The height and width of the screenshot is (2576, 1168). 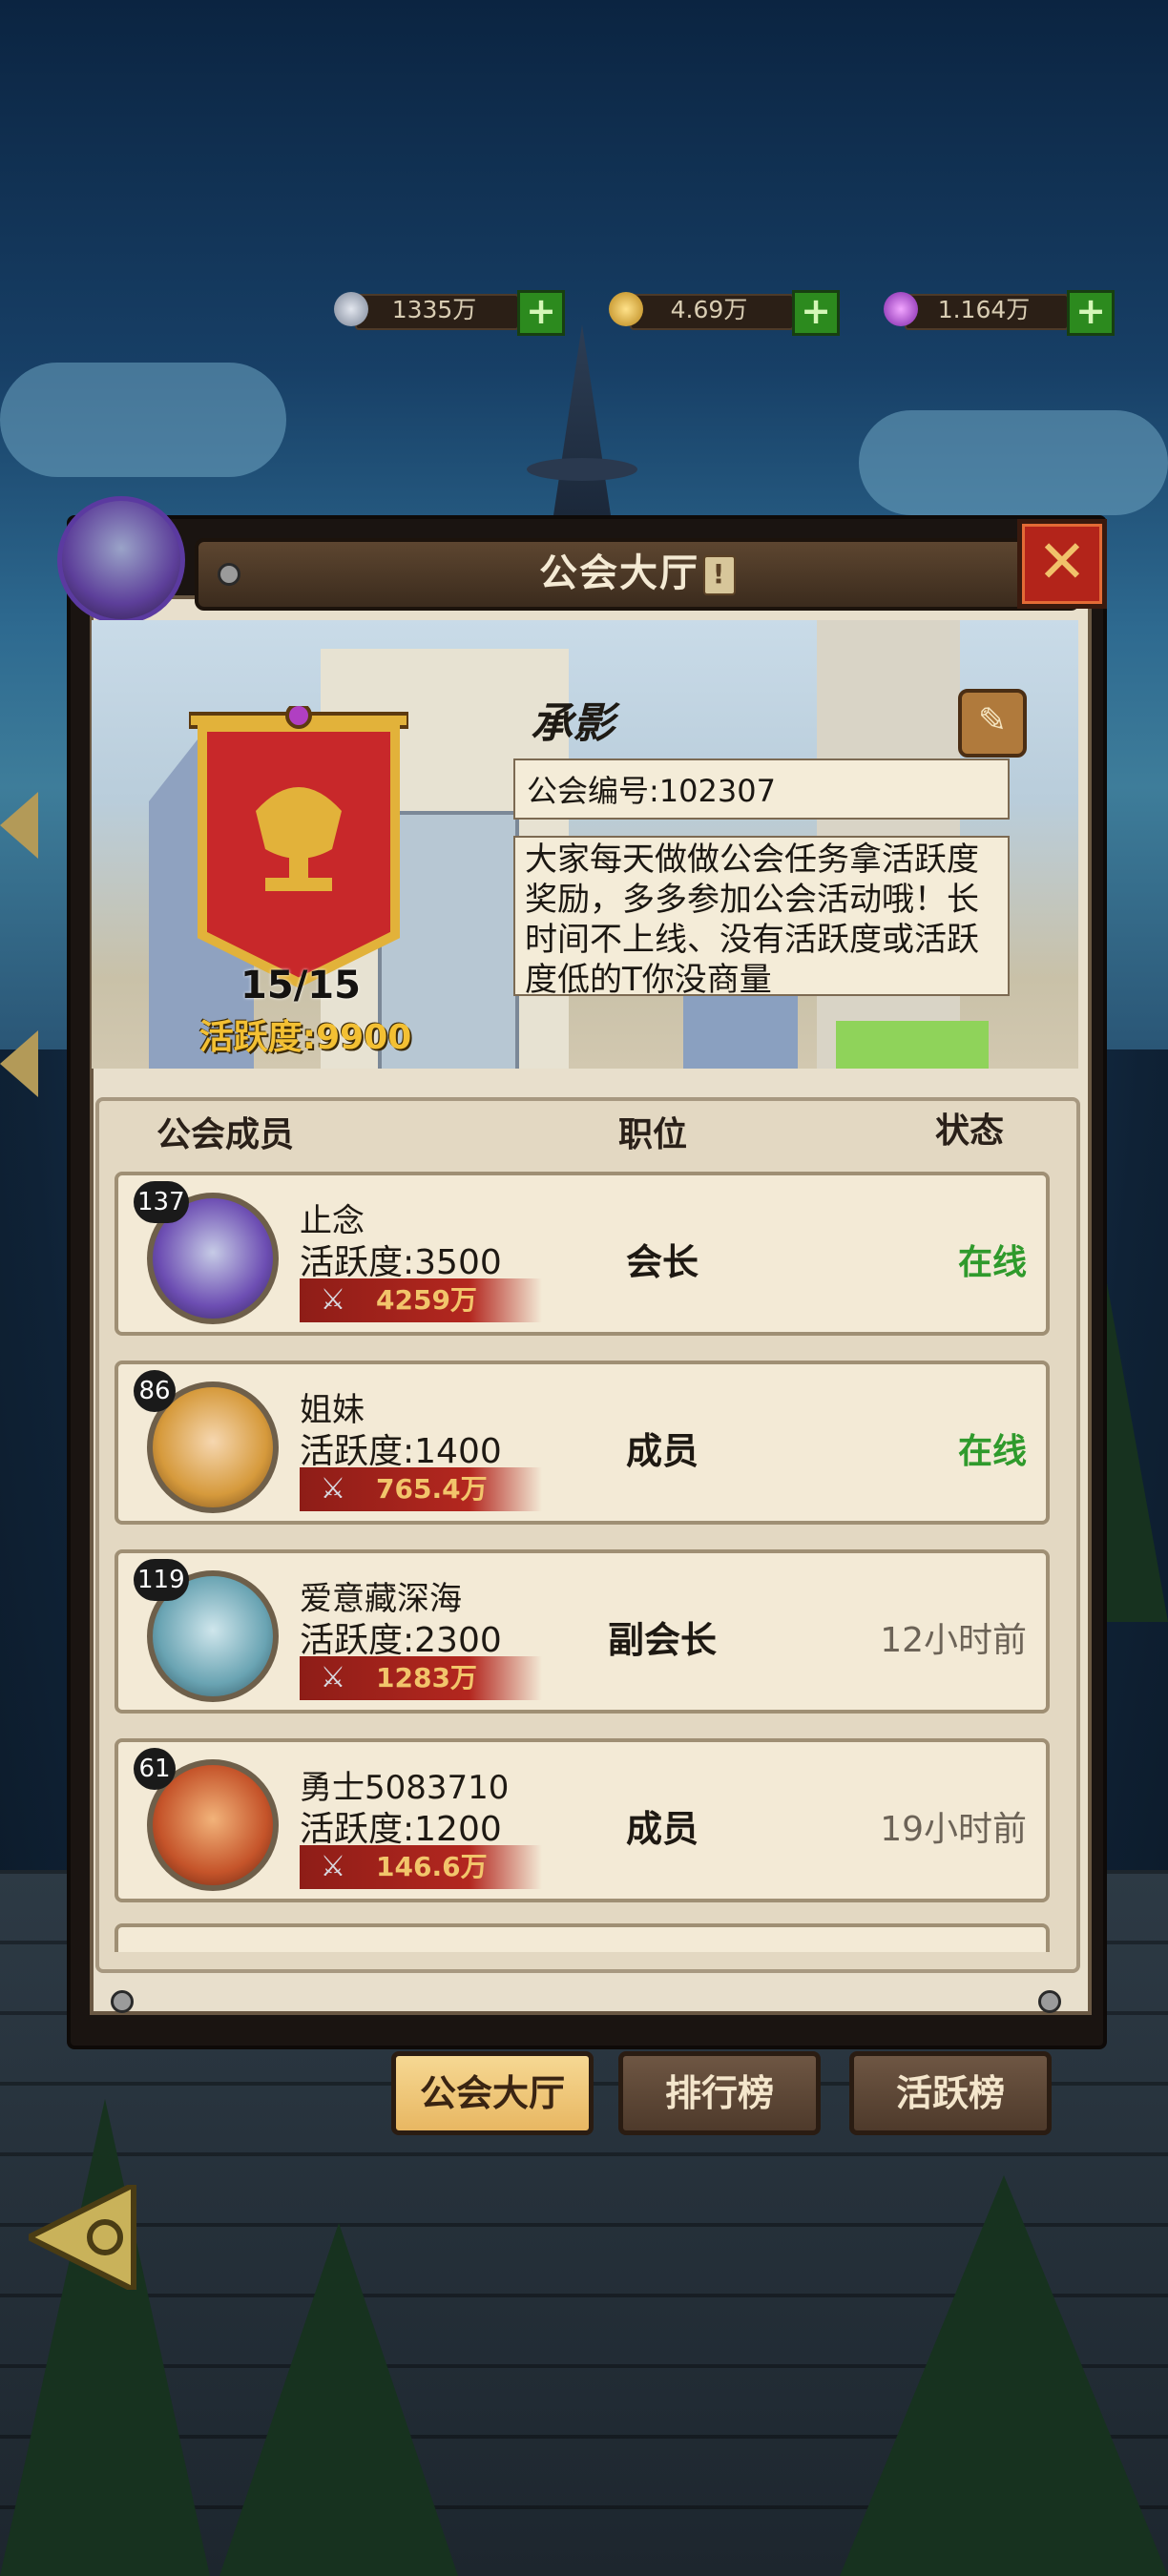 I want to click on member-count: 15/15, so click(x=300, y=986).